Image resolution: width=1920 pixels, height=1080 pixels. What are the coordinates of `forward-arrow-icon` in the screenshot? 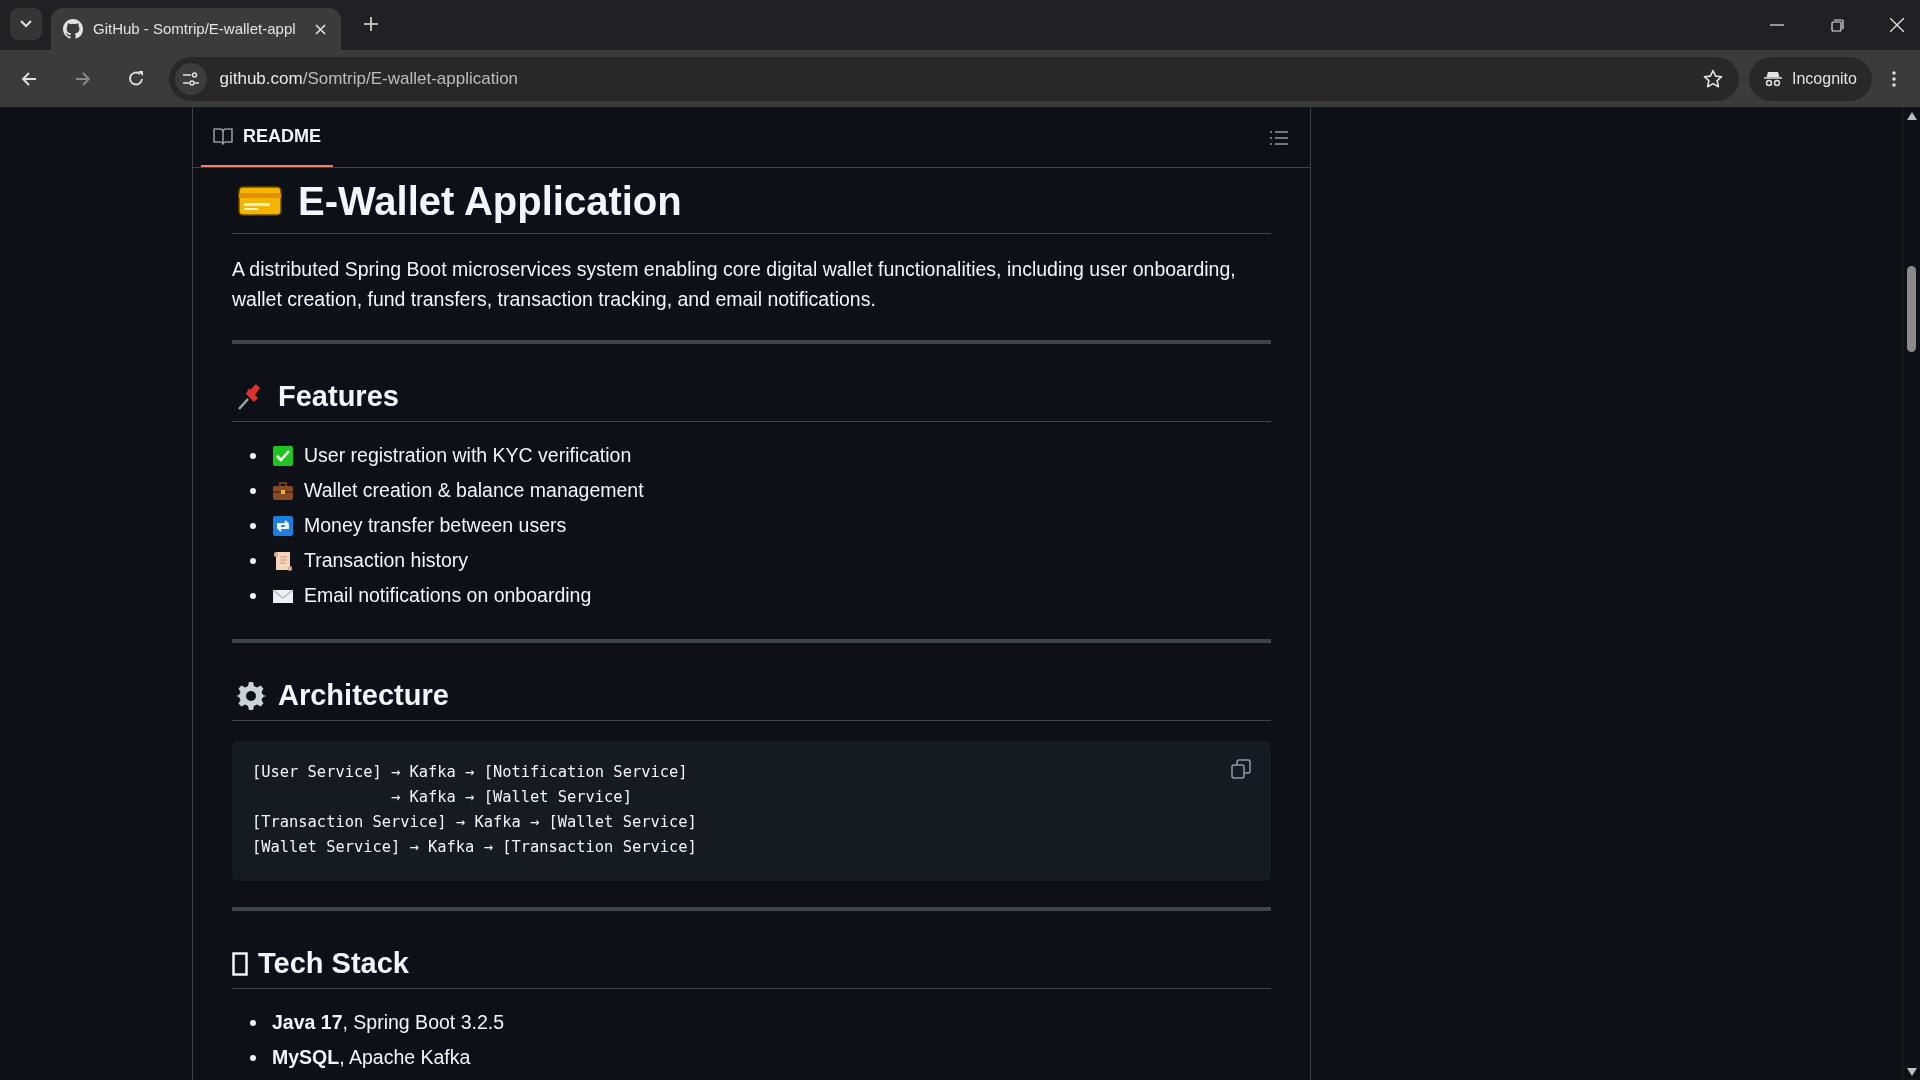 It's located at (82, 78).